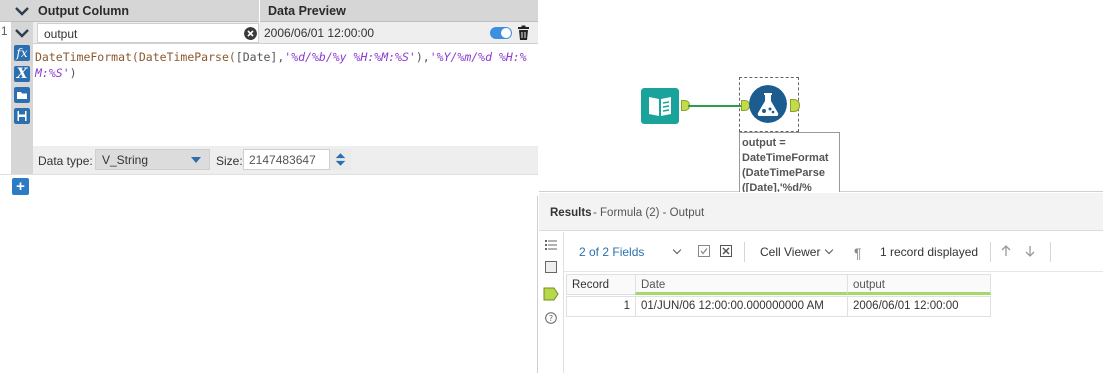 This screenshot has height=373, width=1103. I want to click on add-expression-row: +, so click(269, 185).